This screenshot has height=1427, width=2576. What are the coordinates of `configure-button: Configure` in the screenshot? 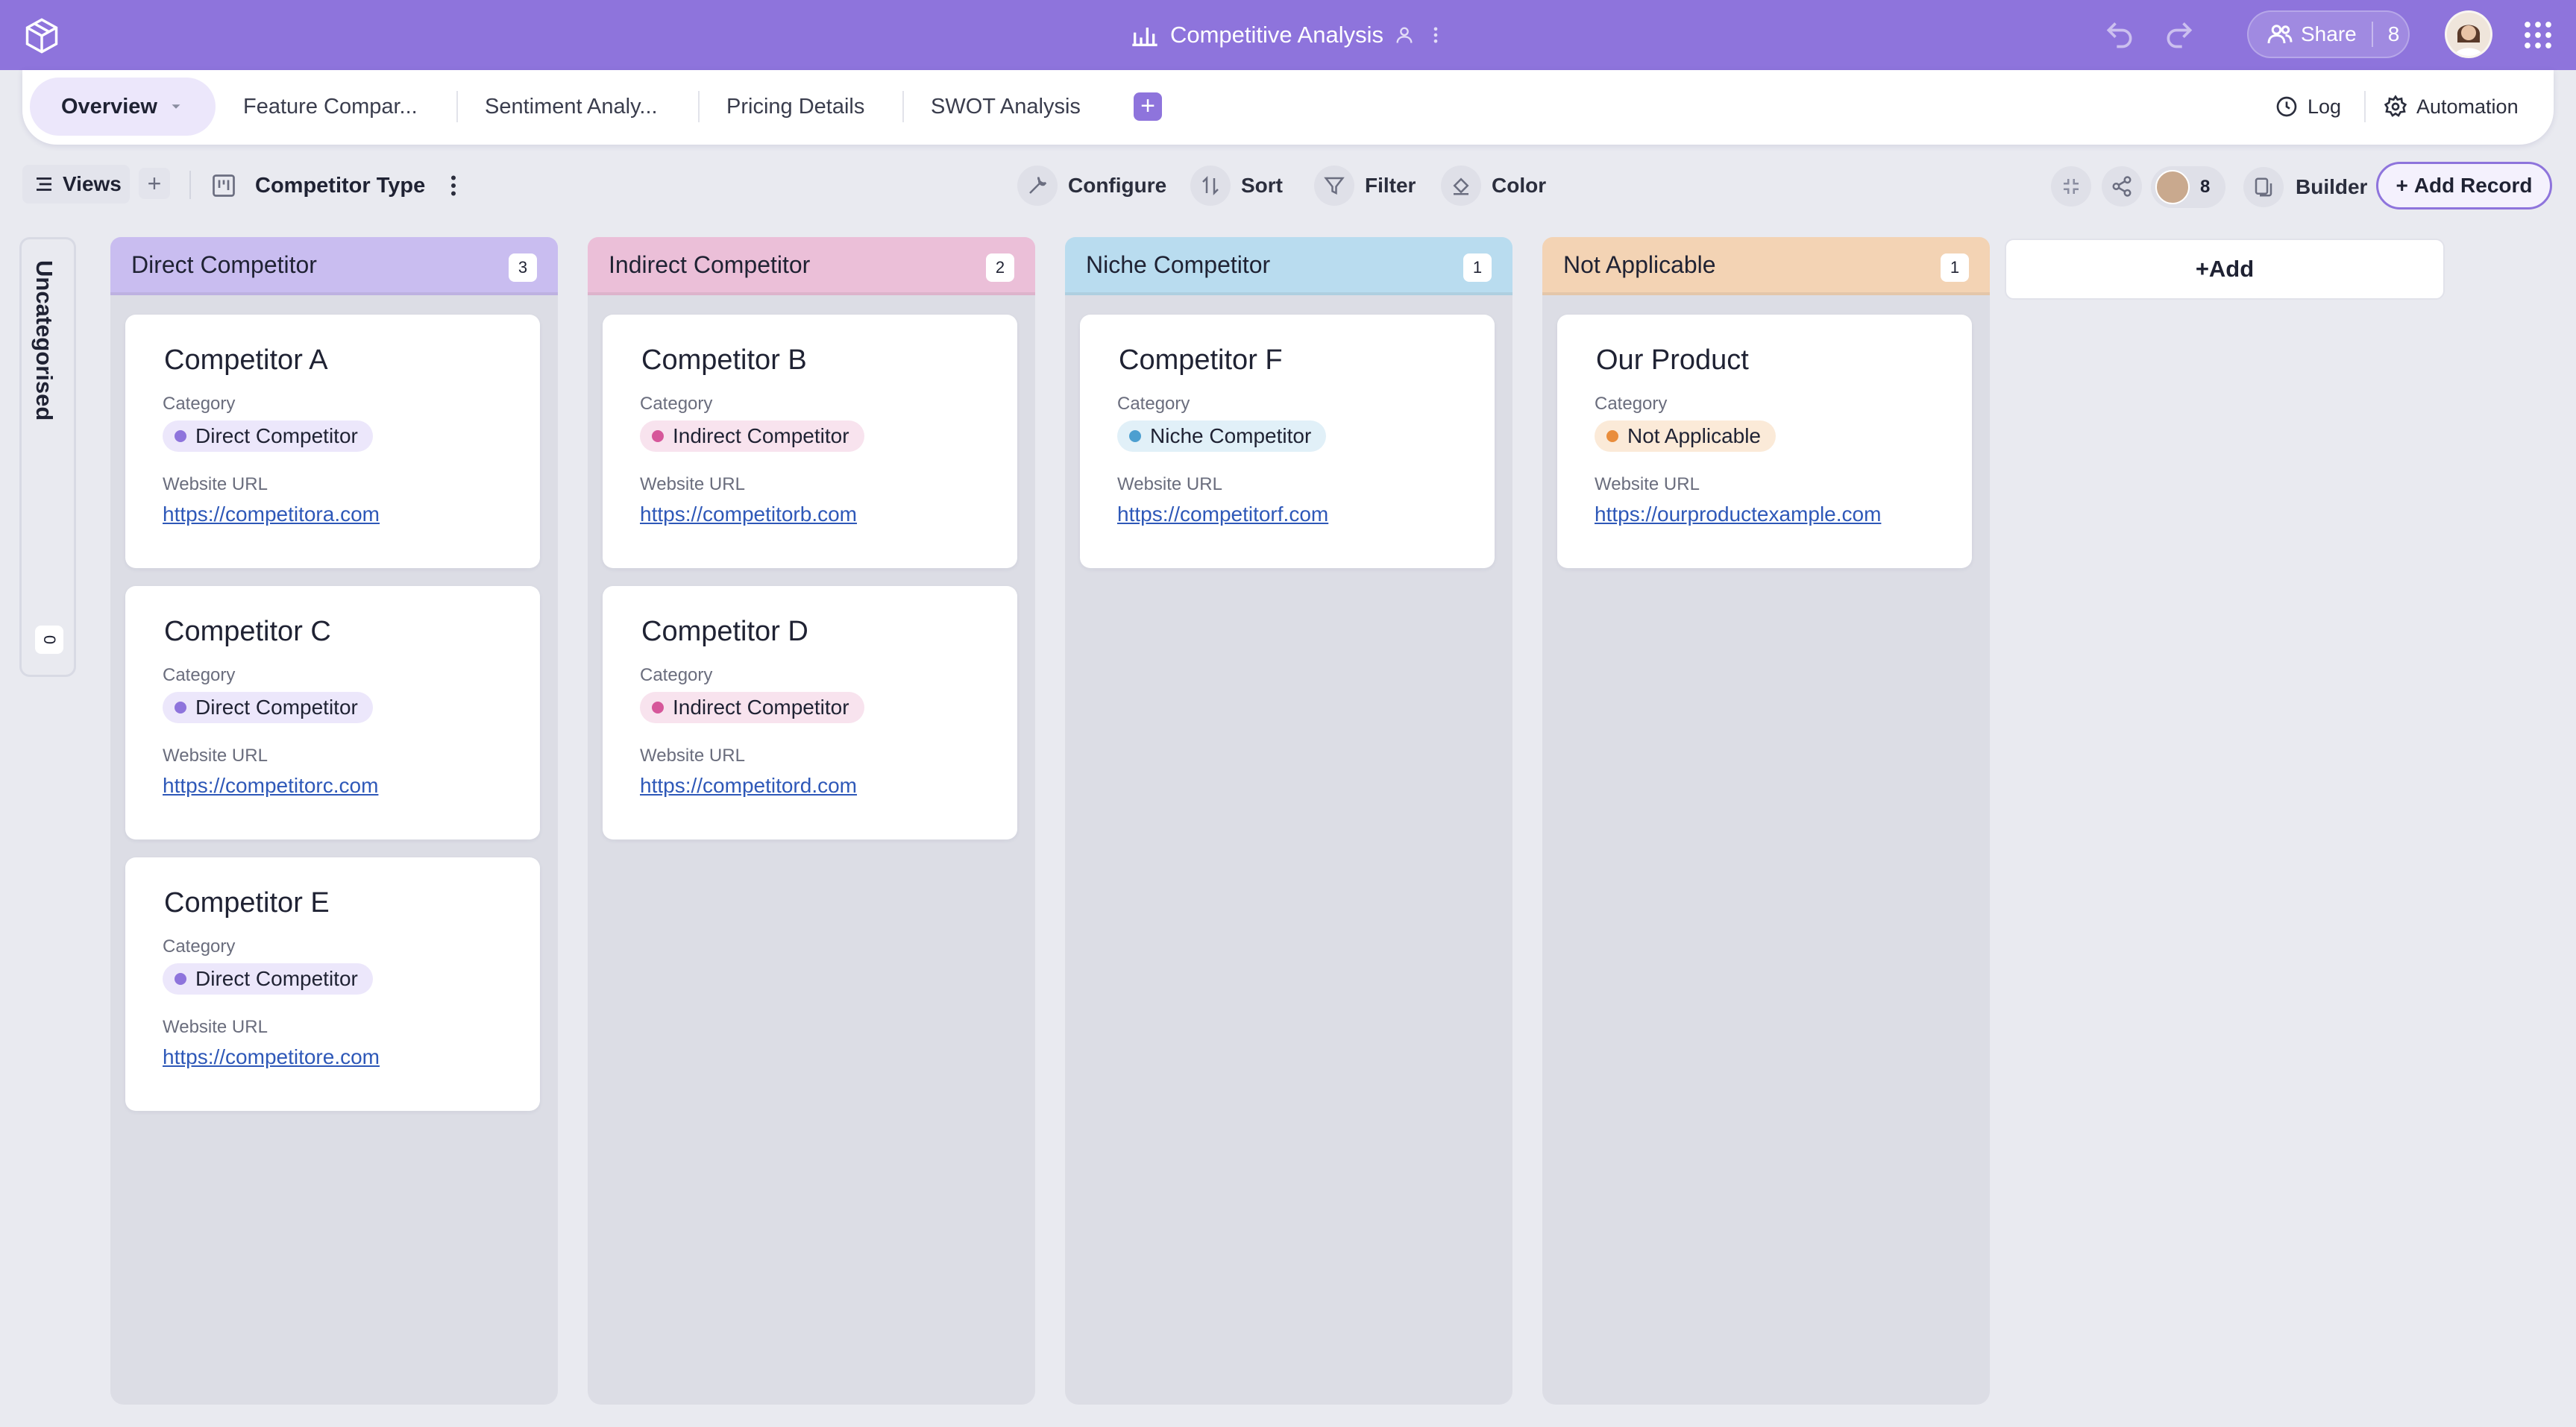 It's located at (1091, 186).